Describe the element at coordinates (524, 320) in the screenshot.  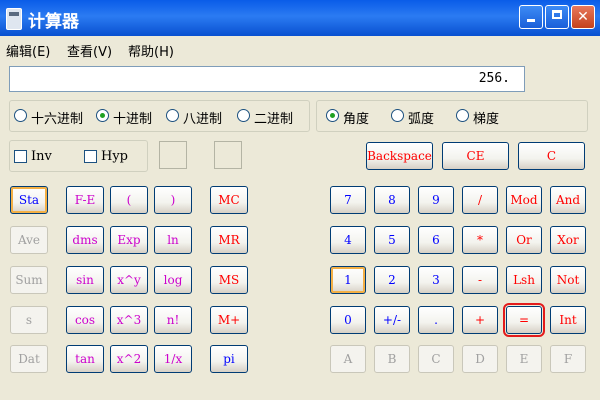
I see `equals-button: =` at that location.